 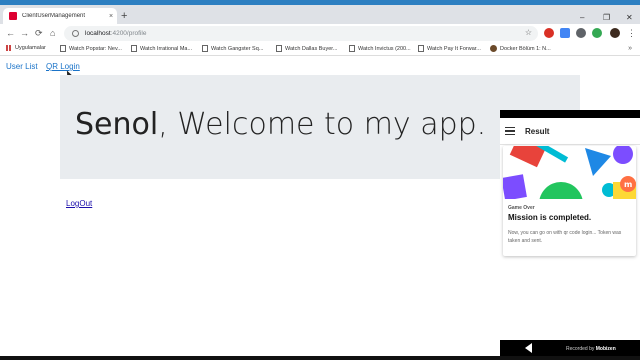 I want to click on new-tab-button: +, so click(x=124, y=16).